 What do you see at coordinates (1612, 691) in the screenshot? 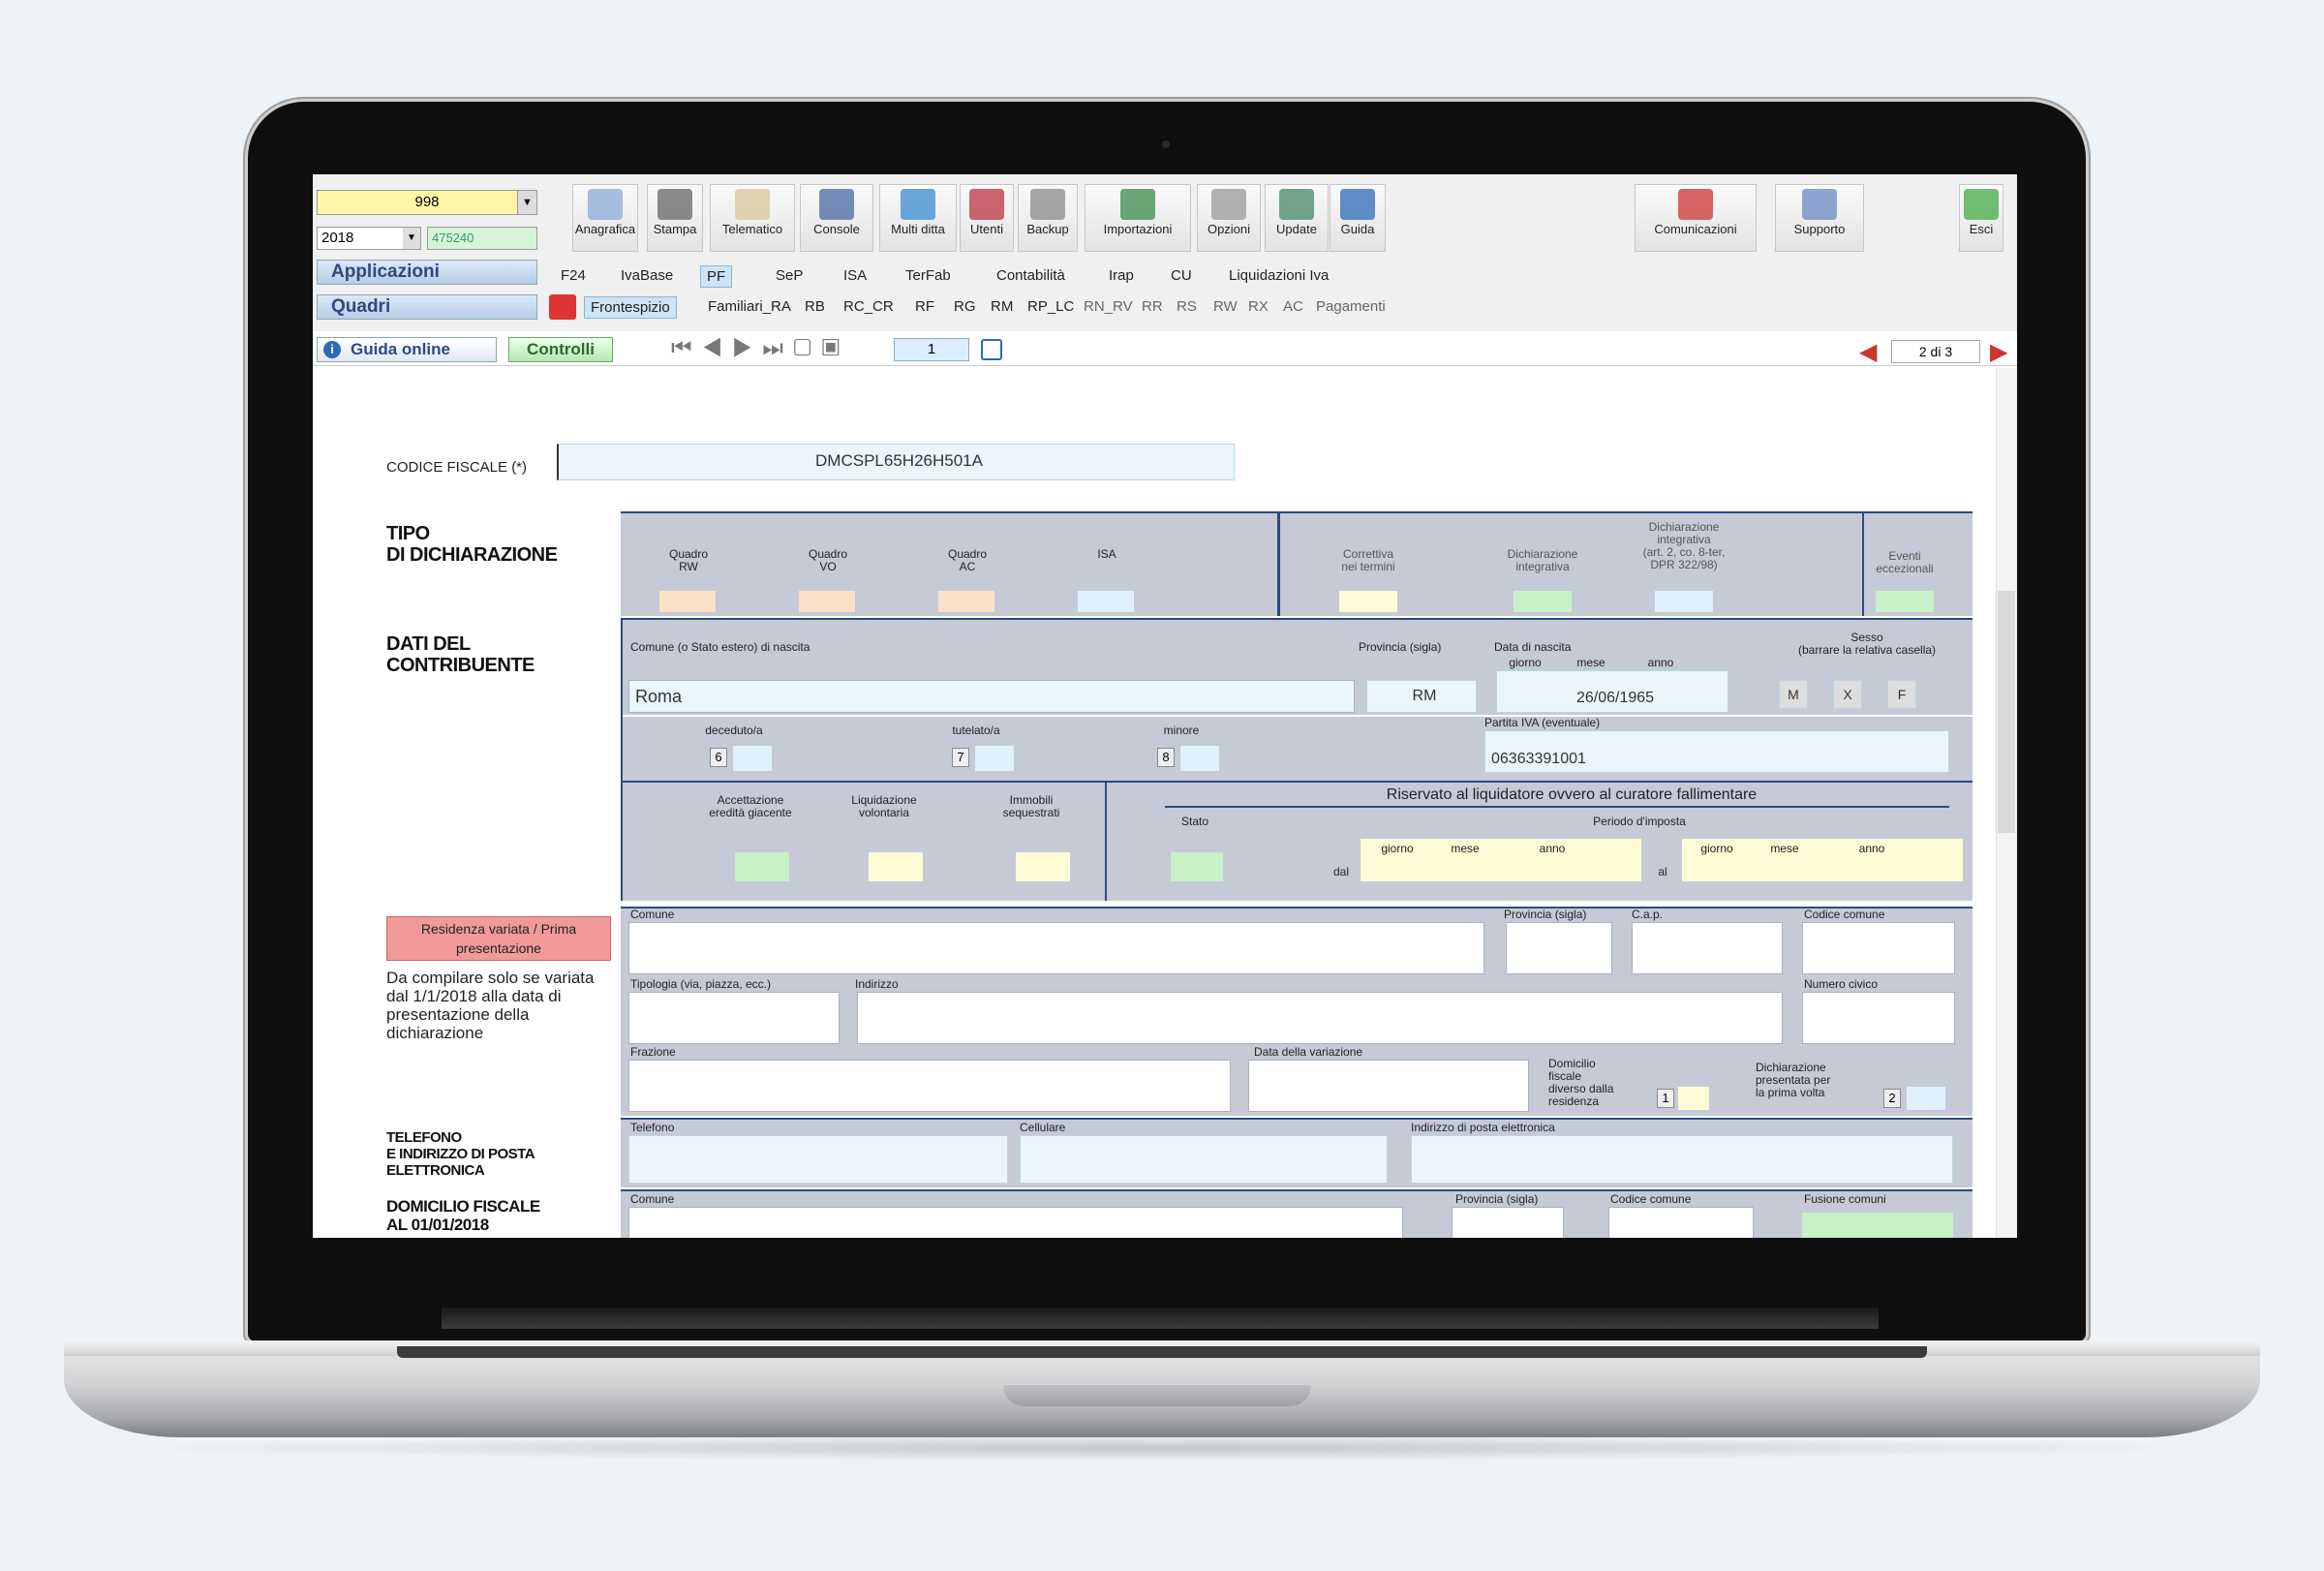
I see `data-nascita-input: 26/06/1965` at bounding box center [1612, 691].